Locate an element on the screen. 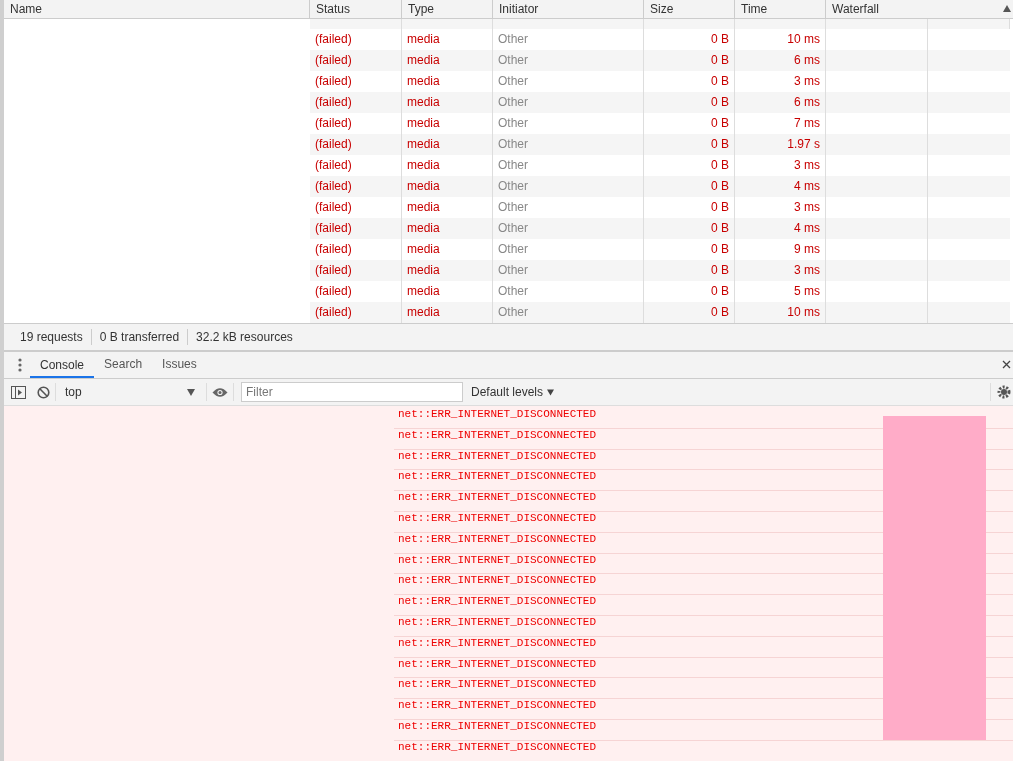 The width and height of the screenshot is (1013, 761). summary-text: 19 requests is located at coordinates (52, 337).